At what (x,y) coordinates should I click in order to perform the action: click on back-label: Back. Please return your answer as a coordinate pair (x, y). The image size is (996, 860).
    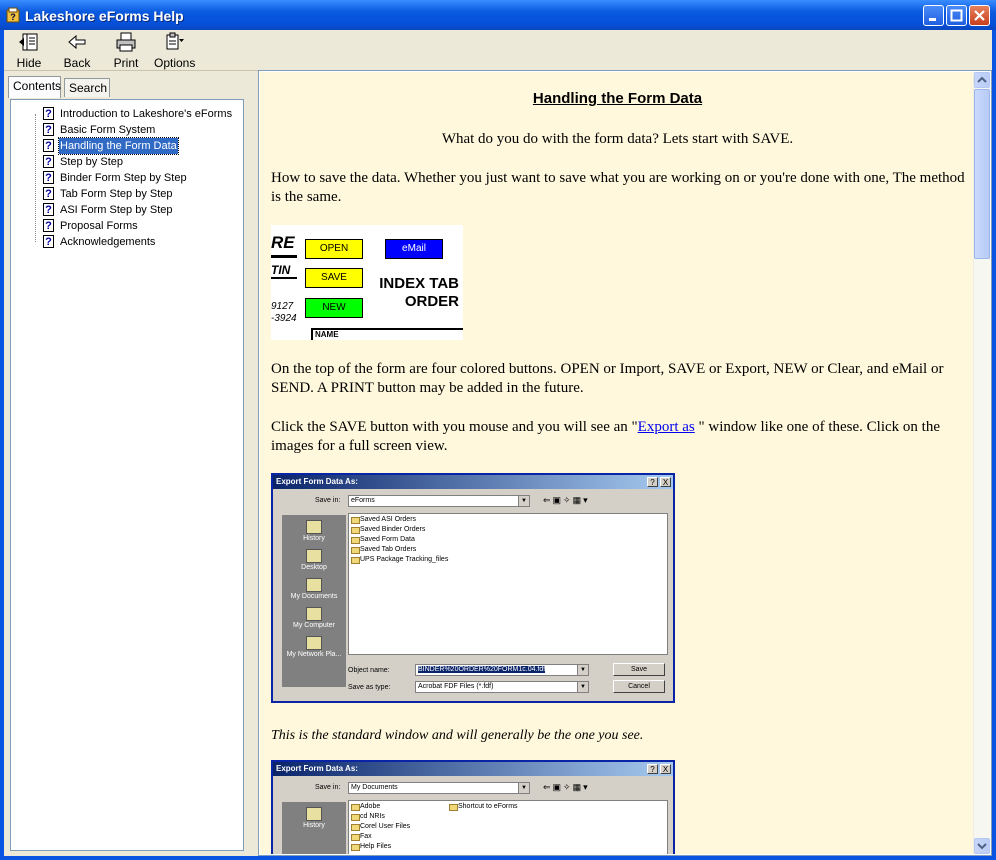
    Looking at the image, I should click on (77, 63).